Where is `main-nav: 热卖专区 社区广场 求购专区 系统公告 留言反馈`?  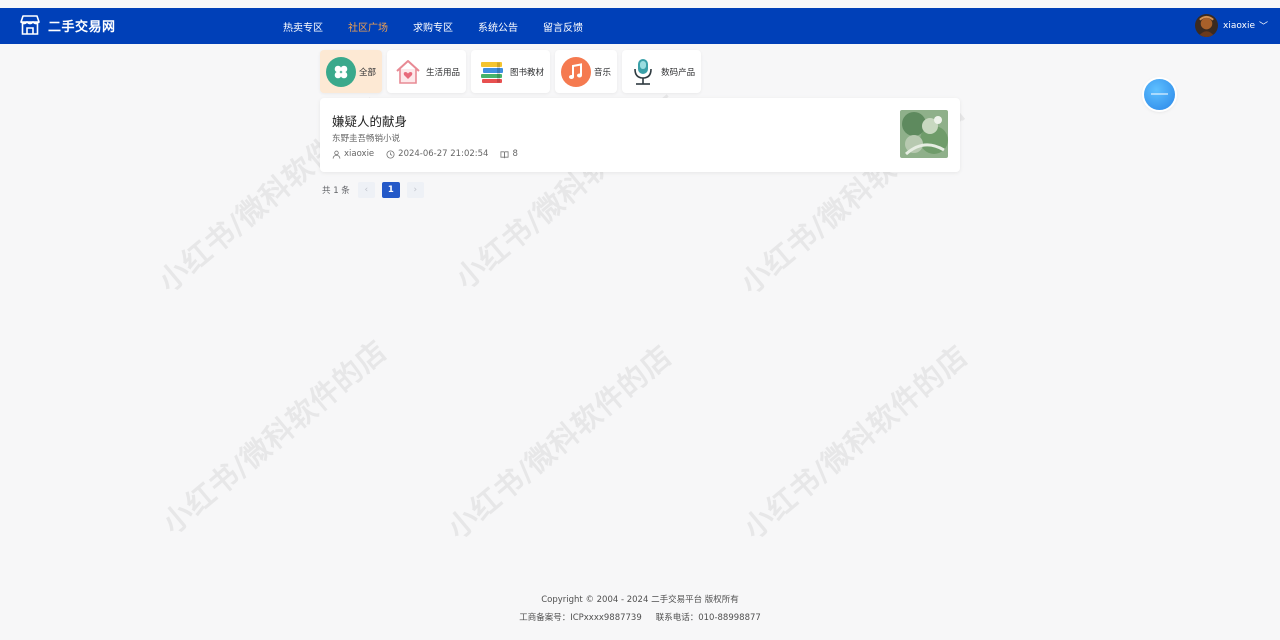 main-nav: 热卖专区 社区广场 求购专区 系统公告 留言反馈 is located at coordinates (445, 26).